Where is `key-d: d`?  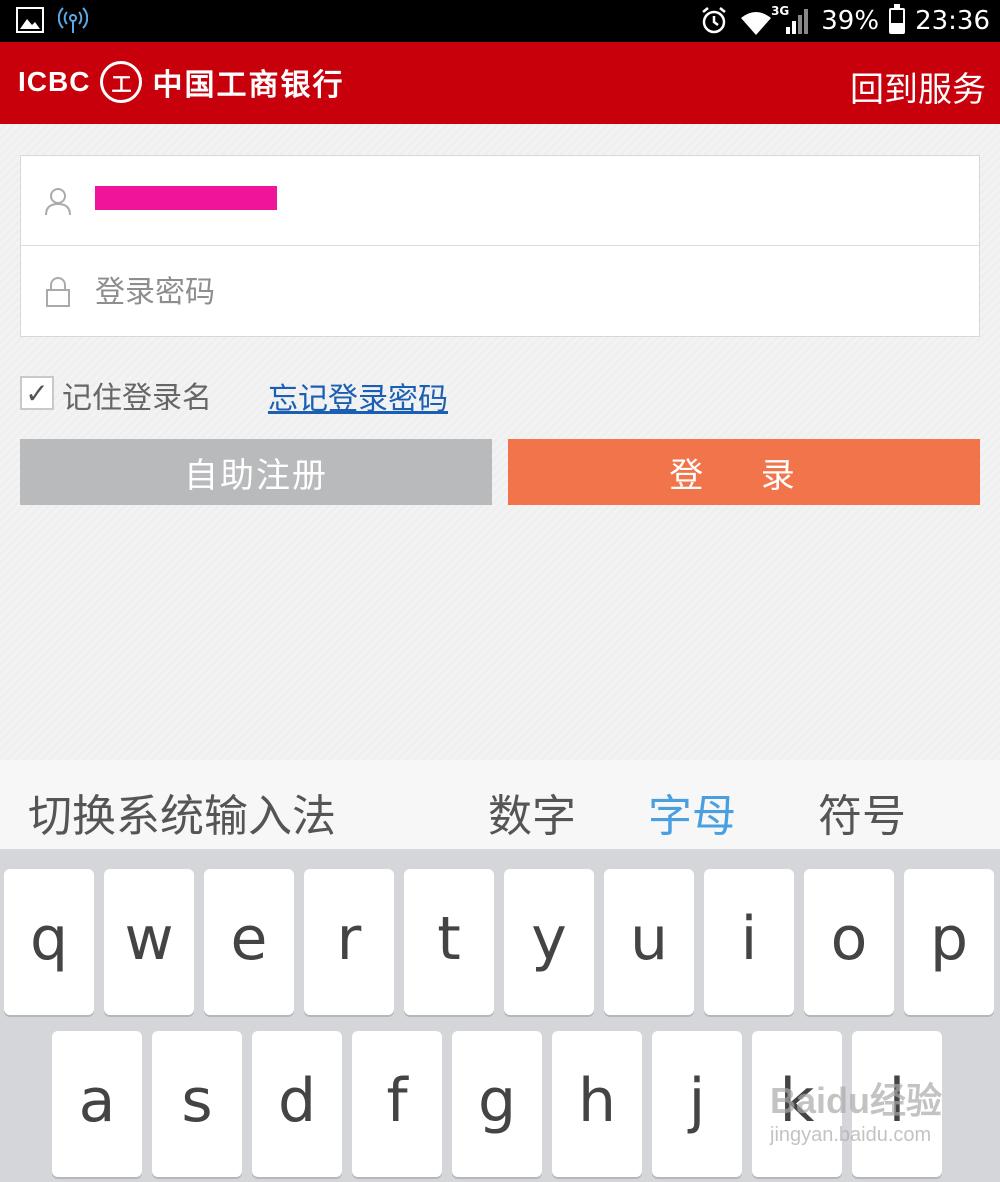 key-d: d is located at coordinates (297, 1104).